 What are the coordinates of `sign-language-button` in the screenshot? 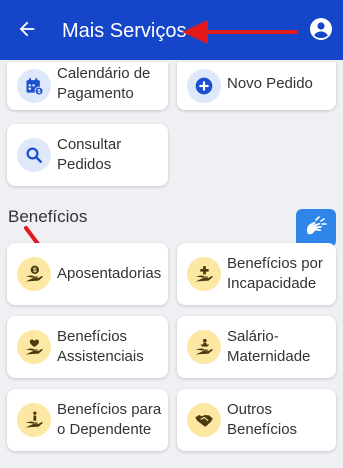 It's located at (316, 228).